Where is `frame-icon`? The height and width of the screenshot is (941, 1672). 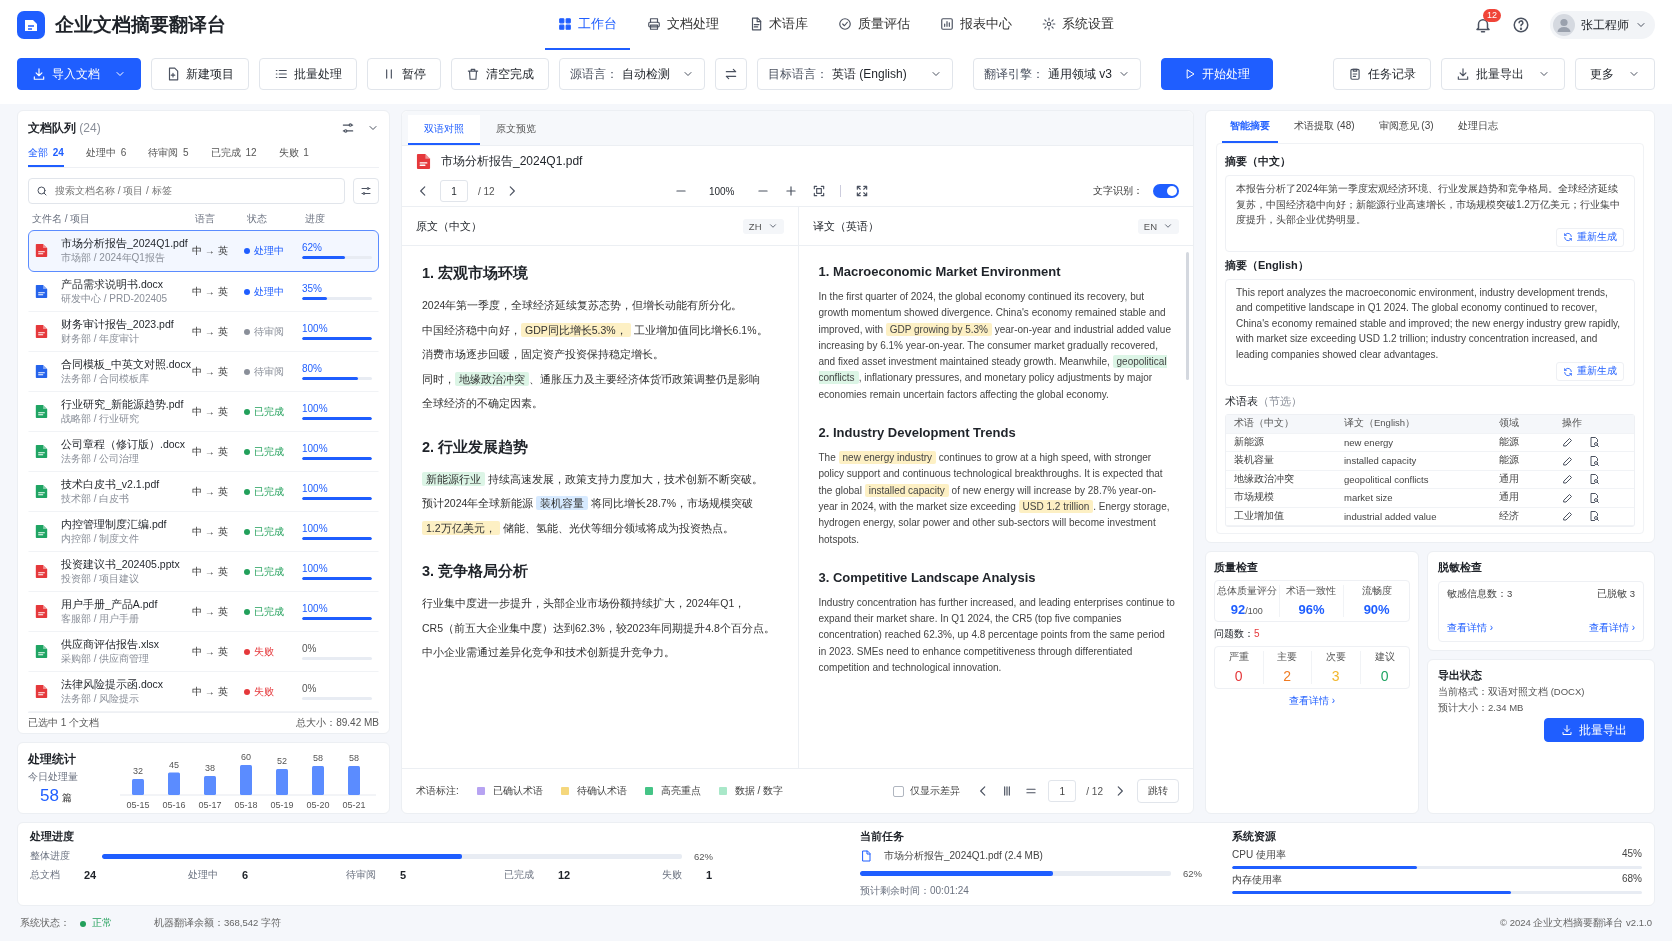
frame-icon is located at coordinates (818, 191).